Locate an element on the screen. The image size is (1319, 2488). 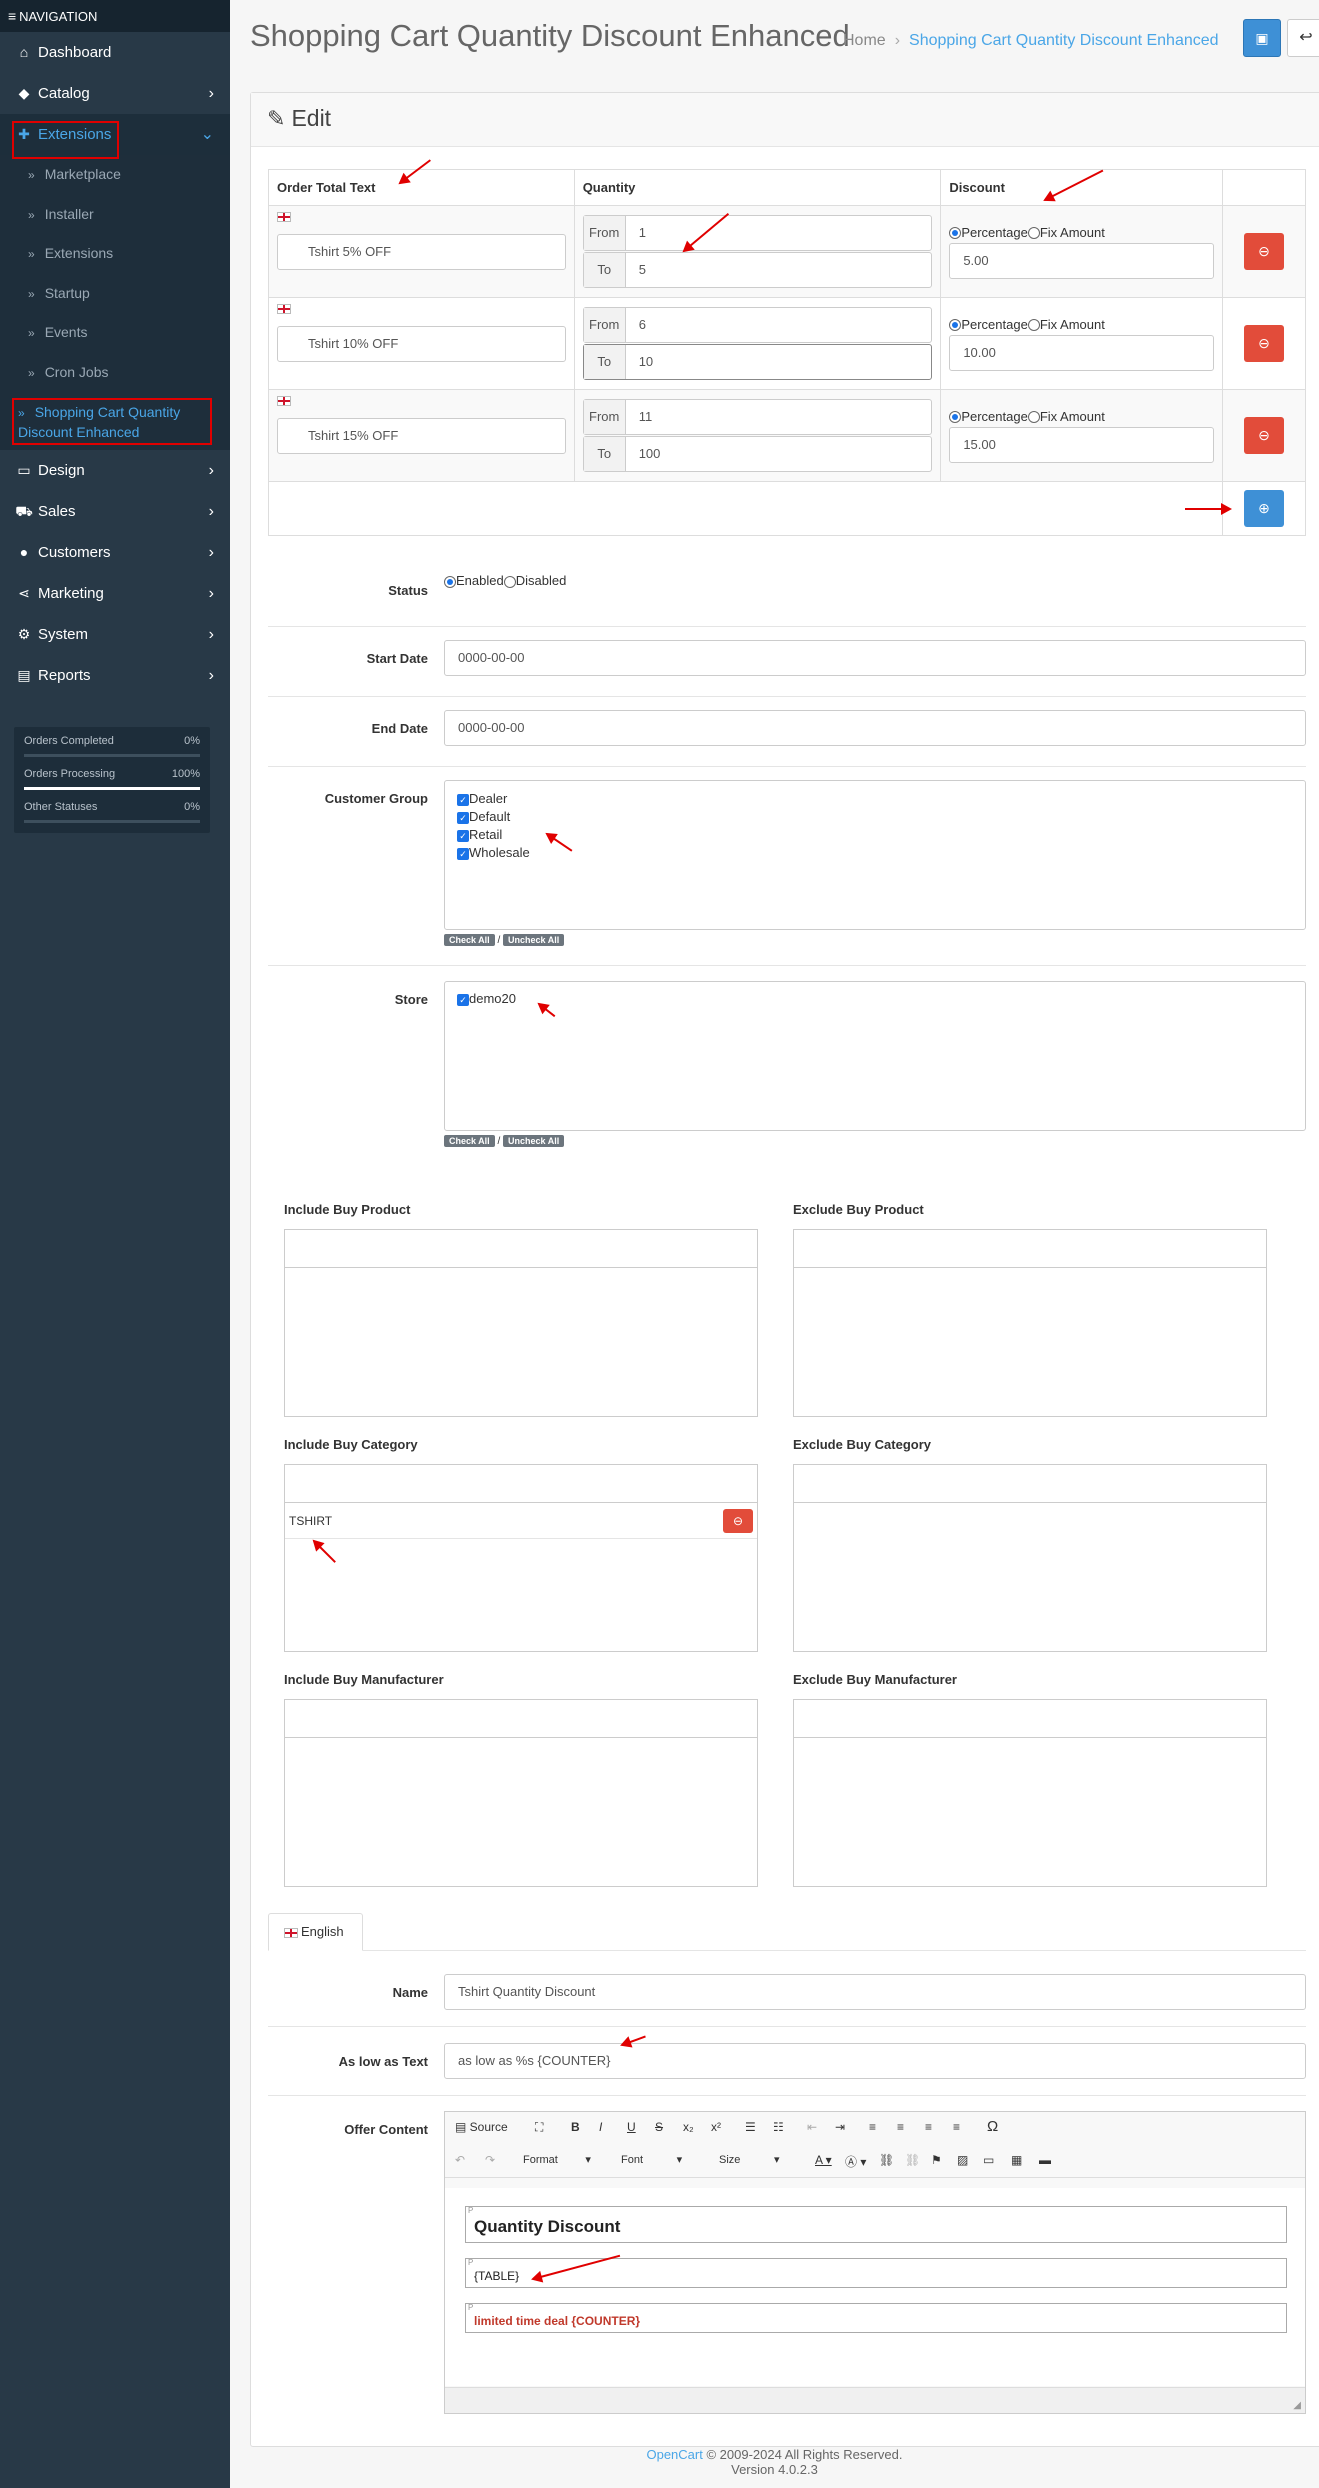
nav-design: ▭ Design › is located at coordinates (115, 470).